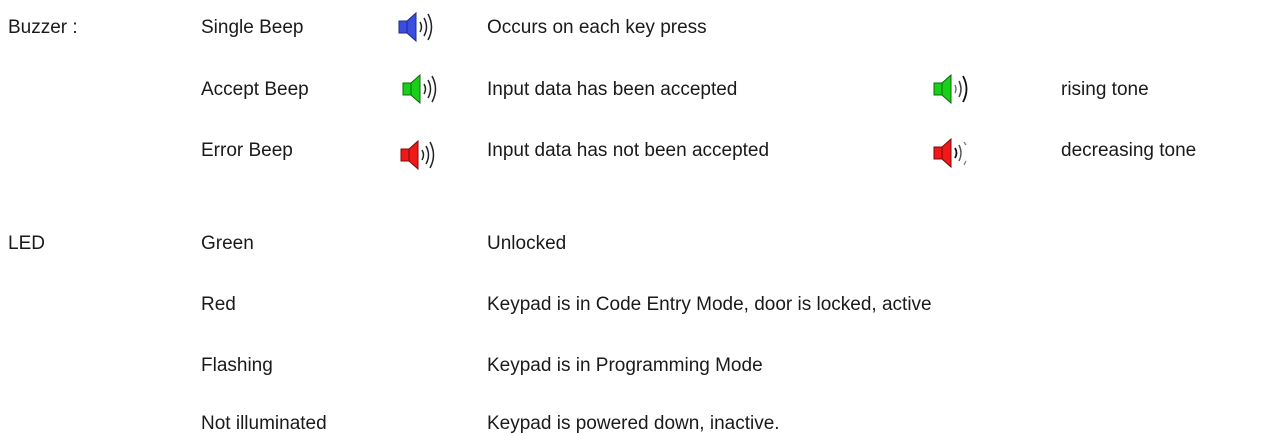 The height and width of the screenshot is (436, 1262). What do you see at coordinates (1105, 89) in the screenshot?
I see `rising-tone-label: rising tone` at bounding box center [1105, 89].